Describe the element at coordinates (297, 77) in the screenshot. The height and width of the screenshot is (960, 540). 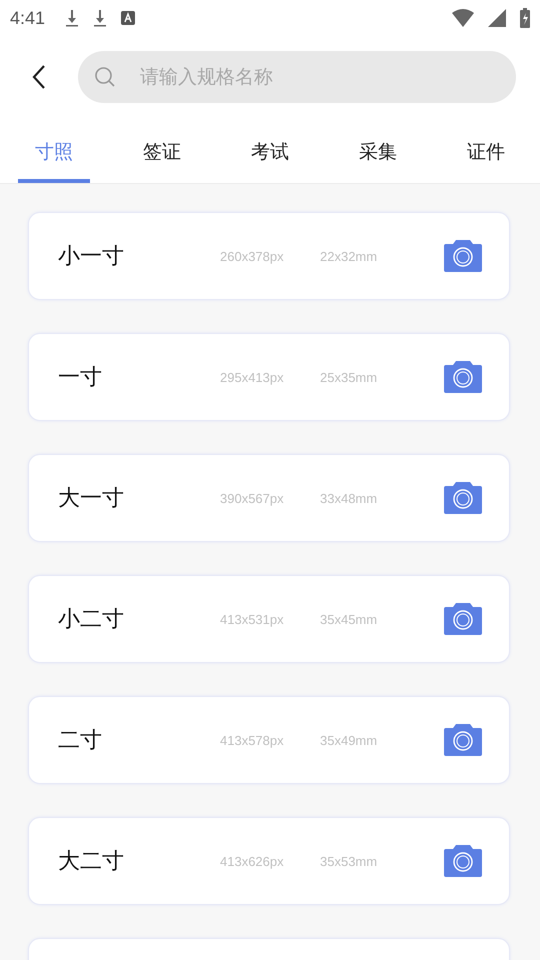
I see `search-field: 请输入规格名称` at that location.